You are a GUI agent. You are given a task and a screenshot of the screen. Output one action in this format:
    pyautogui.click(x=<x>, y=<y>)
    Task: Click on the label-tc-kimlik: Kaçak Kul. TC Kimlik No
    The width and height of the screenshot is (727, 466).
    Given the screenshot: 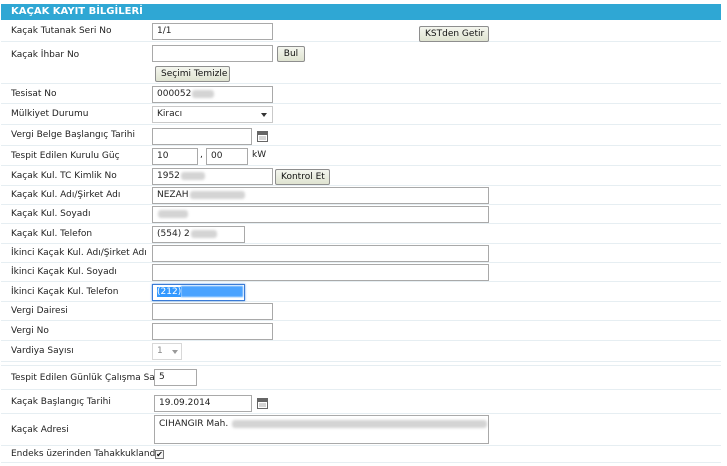 What is the action you would take?
    pyautogui.click(x=64, y=175)
    